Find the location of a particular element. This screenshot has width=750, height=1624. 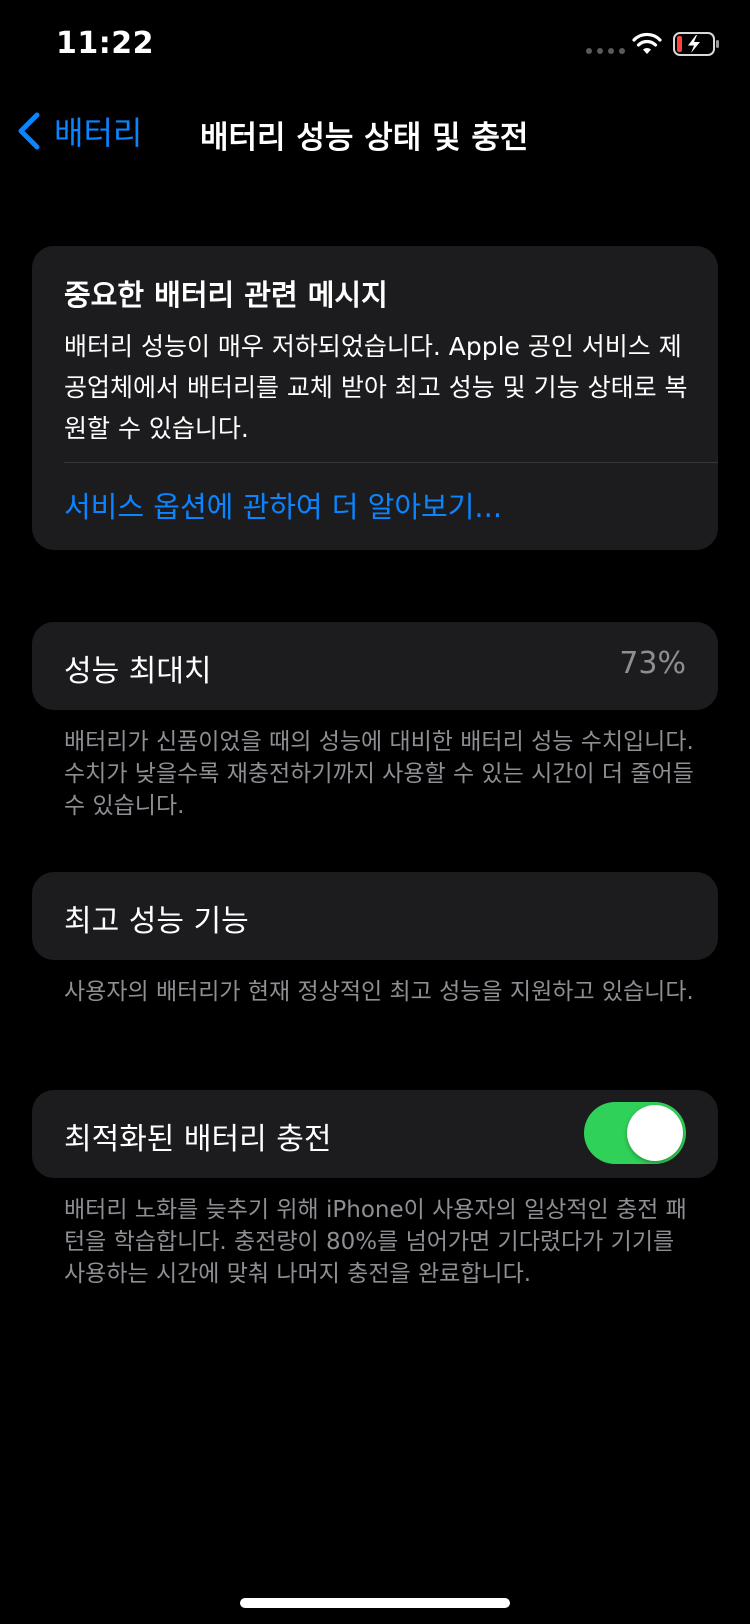

status-bar: 11:22 is located at coordinates (375, 45).